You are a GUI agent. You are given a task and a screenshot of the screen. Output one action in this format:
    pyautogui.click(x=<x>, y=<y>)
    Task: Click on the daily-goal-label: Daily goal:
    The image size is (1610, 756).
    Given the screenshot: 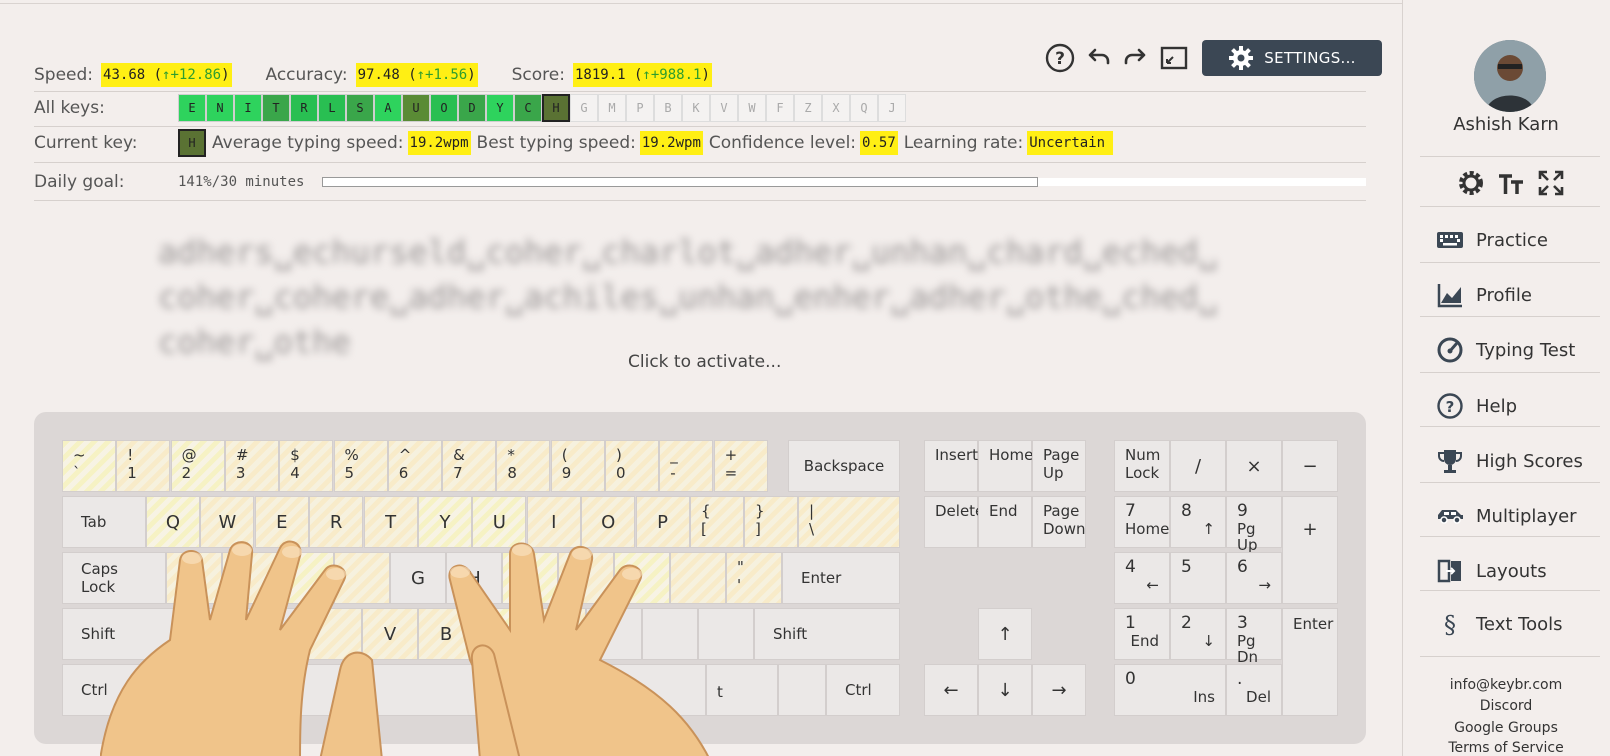 What is the action you would take?
    pyautogui.click(x=79, y=182)
    